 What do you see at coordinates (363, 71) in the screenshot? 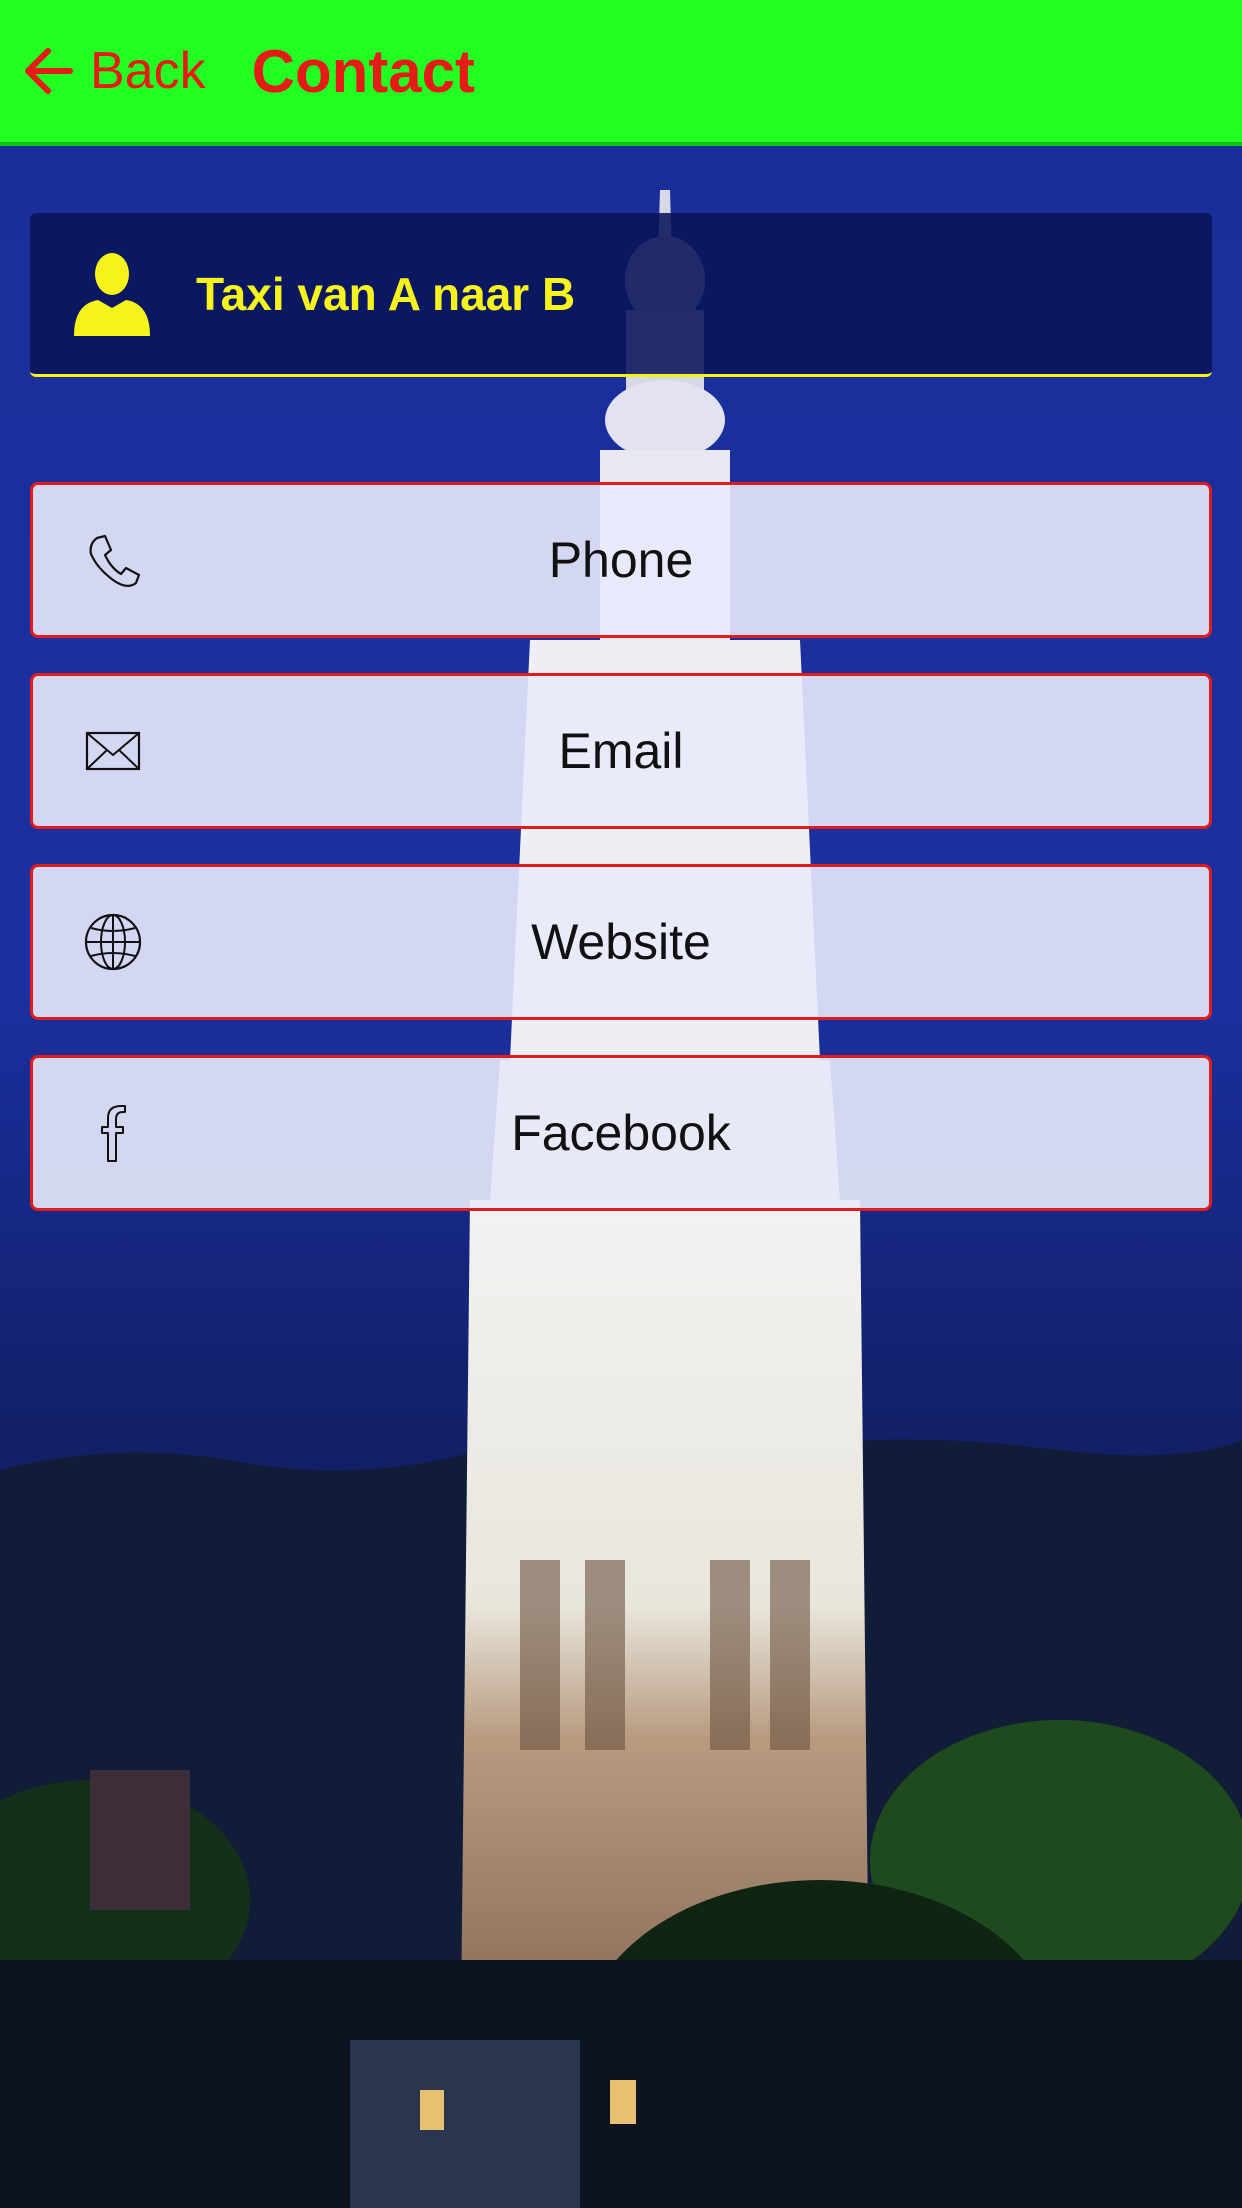
I see `page-title: Contact` at bounding box center [363, 71].